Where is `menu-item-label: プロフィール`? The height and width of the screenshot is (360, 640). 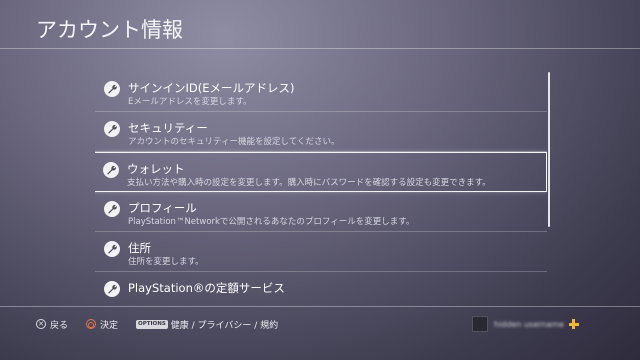
menu-item-label: プロフィール is located at coordinates (162, 208).